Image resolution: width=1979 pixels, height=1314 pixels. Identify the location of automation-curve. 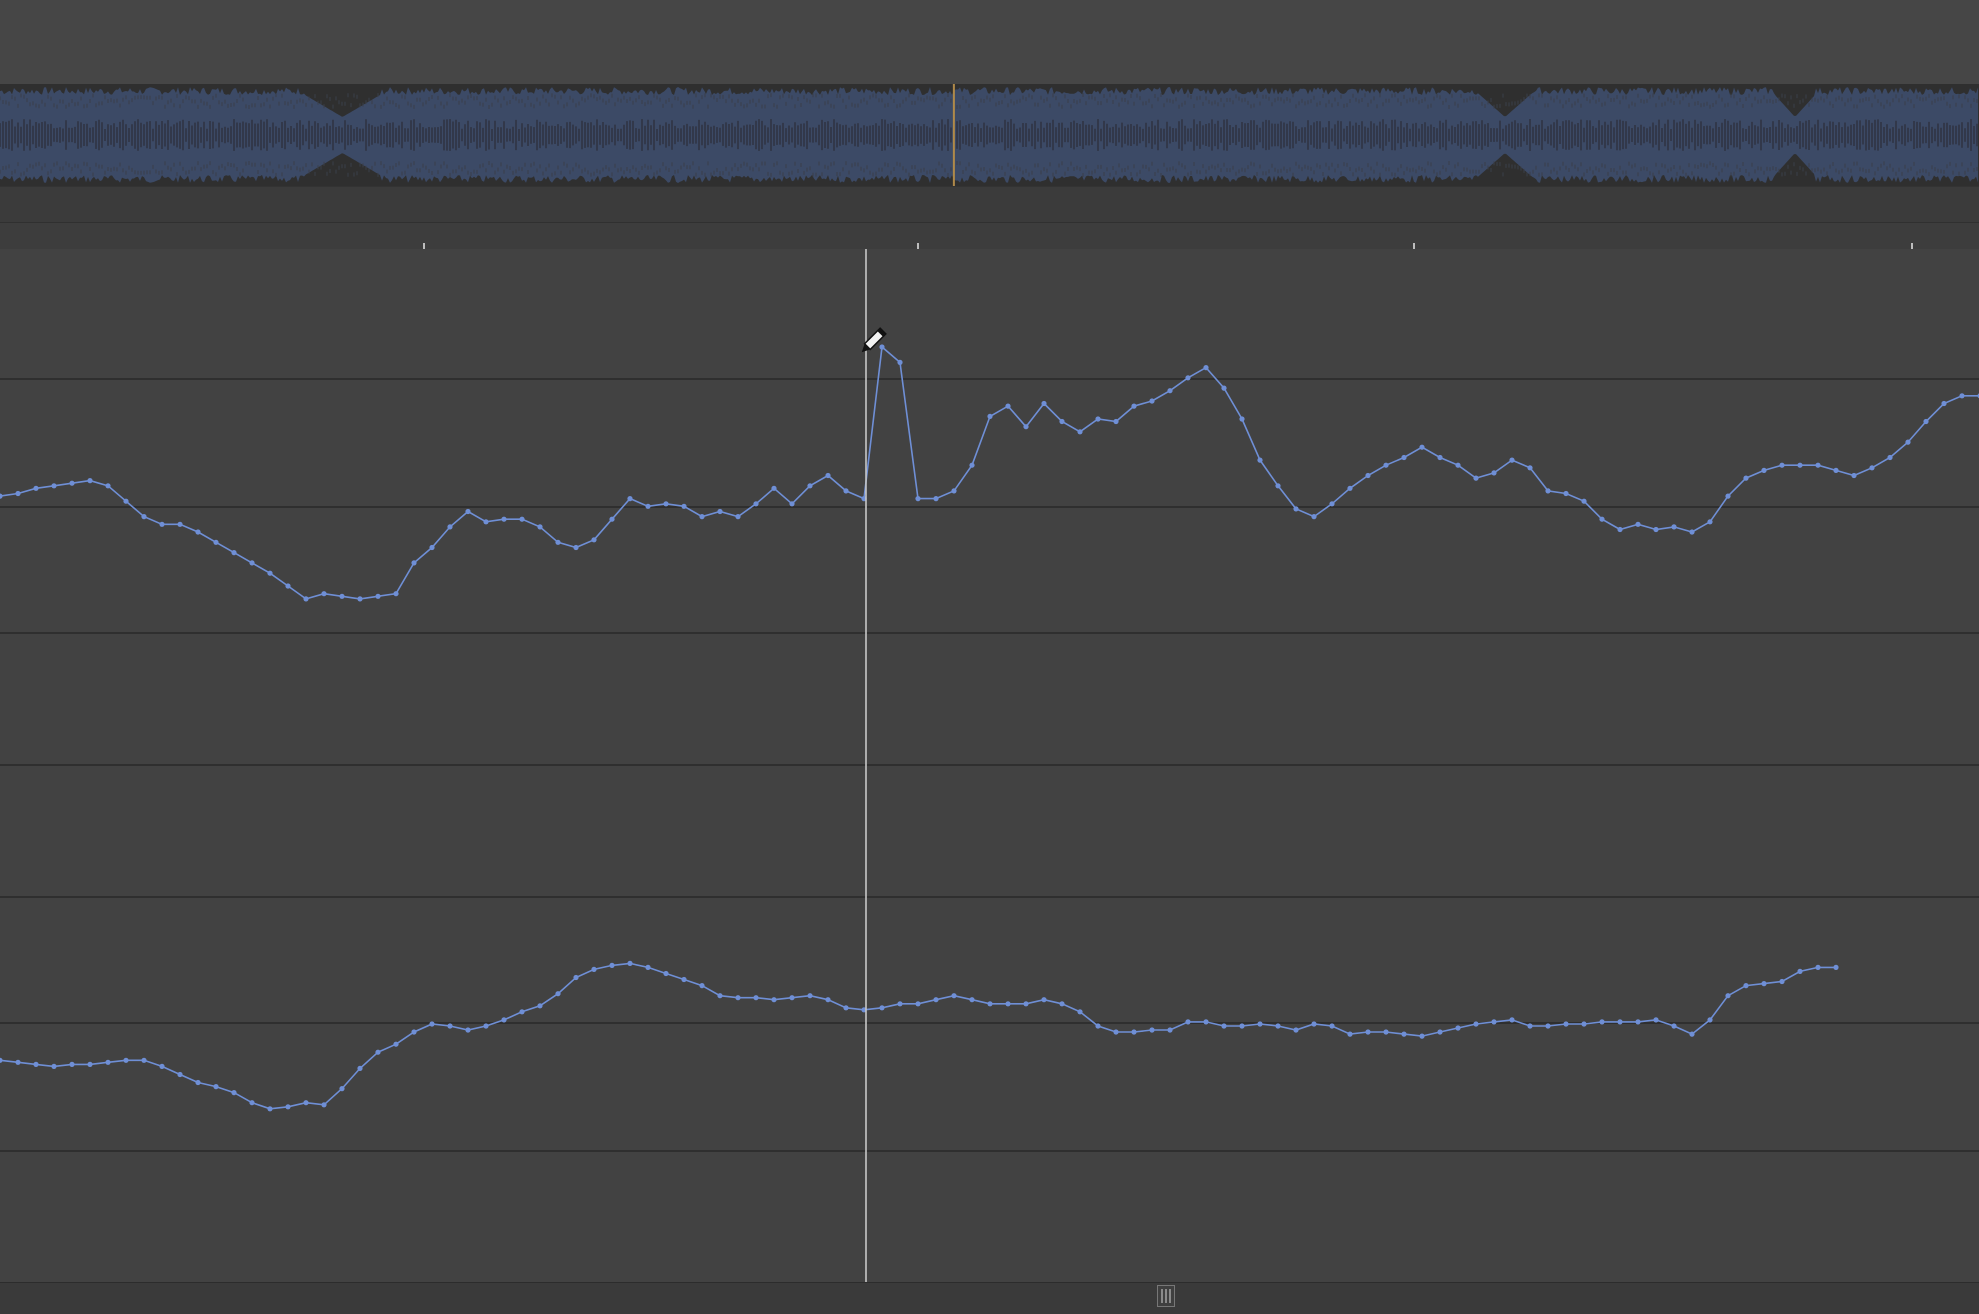
(918, 1036).